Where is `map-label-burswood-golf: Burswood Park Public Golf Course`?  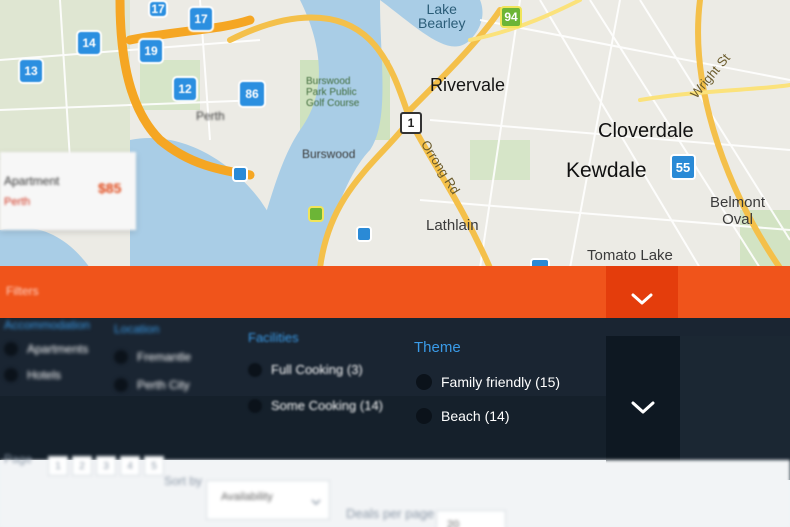 map-label-burswood-golf: Burswood Park Public Golf Course is located at coordinates (333, 92).